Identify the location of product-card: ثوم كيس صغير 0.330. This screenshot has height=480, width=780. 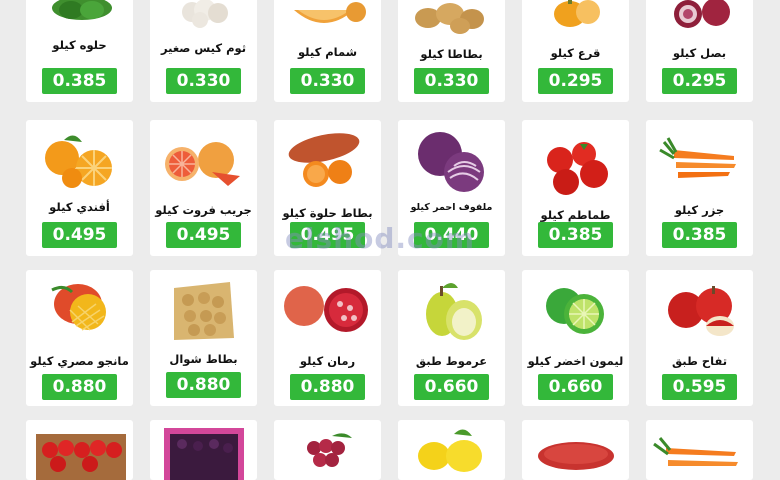
(203, 51).